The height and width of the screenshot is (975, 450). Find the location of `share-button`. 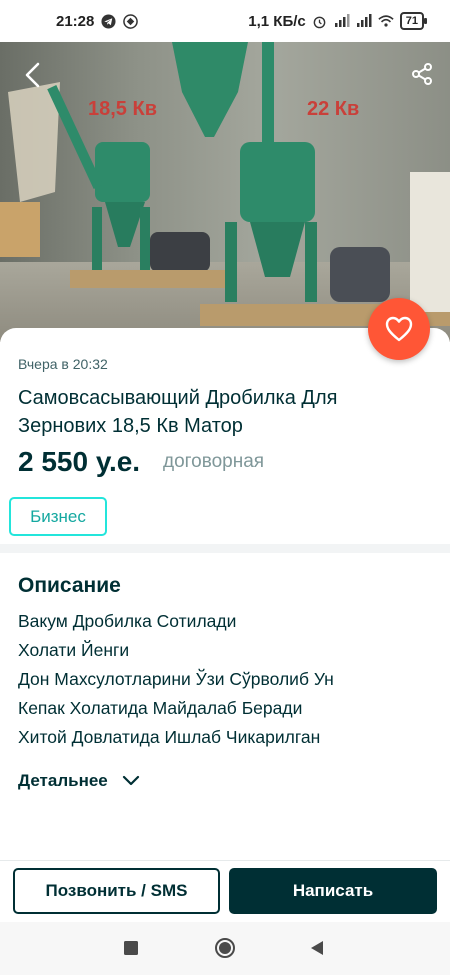

share-button is located at coordinates (422, 74).